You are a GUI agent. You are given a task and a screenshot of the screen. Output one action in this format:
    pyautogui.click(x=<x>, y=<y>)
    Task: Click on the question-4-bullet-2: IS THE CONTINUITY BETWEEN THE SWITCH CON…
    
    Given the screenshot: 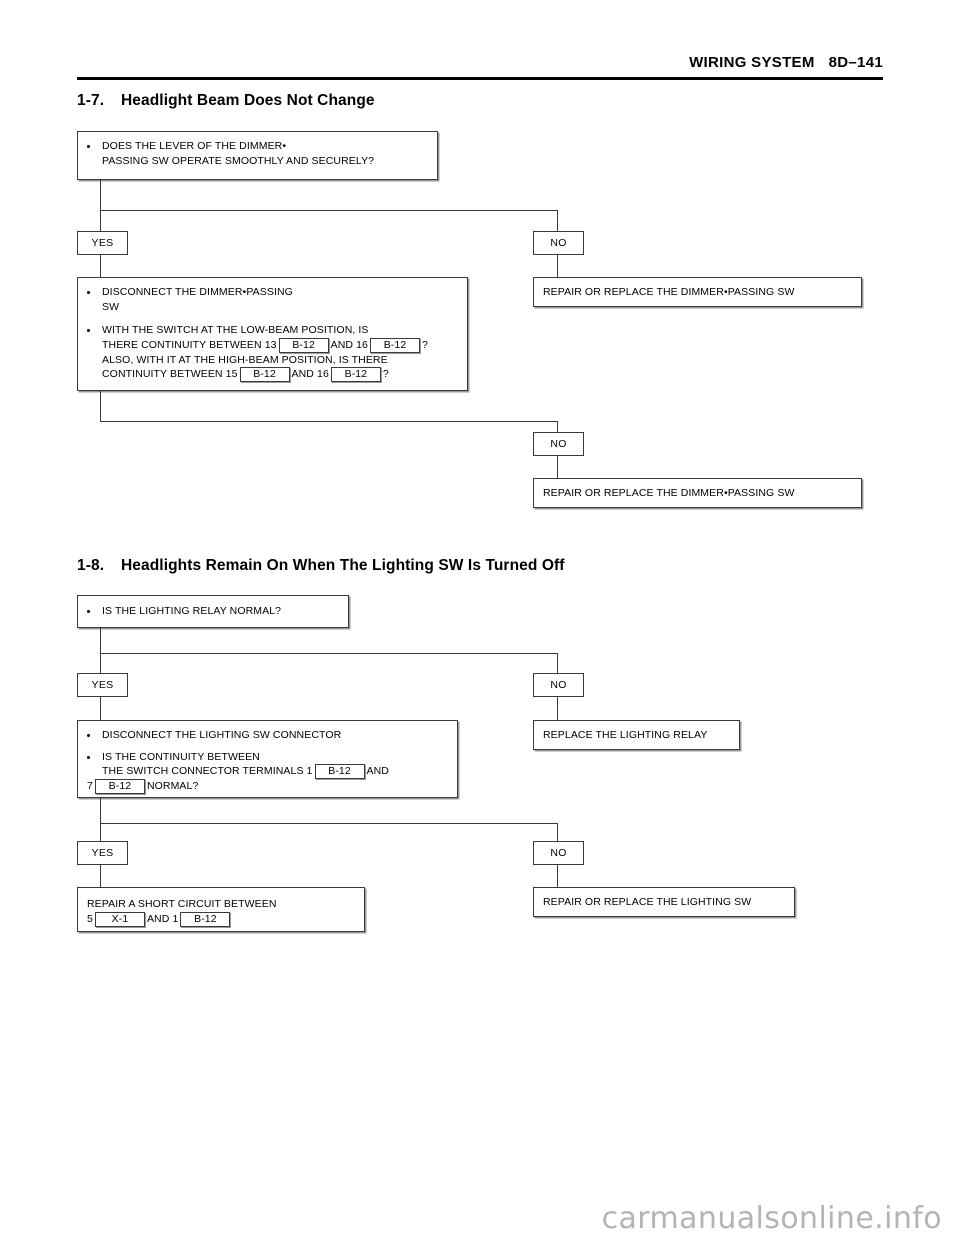 What is the action you would take?
    pyautogui.click(x=267, y=772)
    